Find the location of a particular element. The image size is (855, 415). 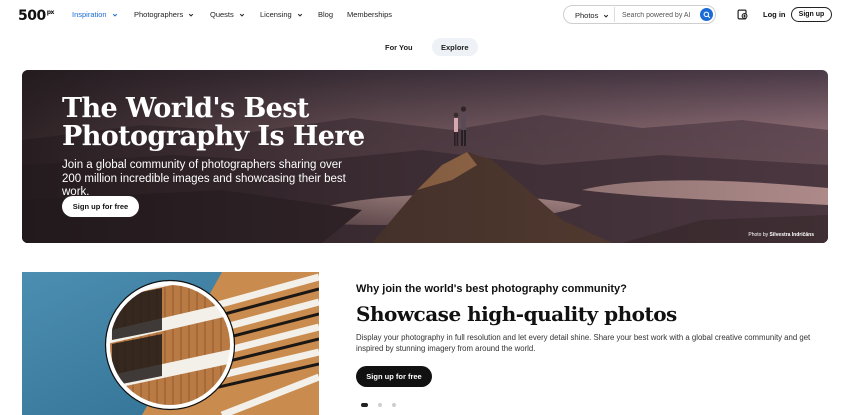

nav-item-label: Memberships is located at coordinates (370, 14).